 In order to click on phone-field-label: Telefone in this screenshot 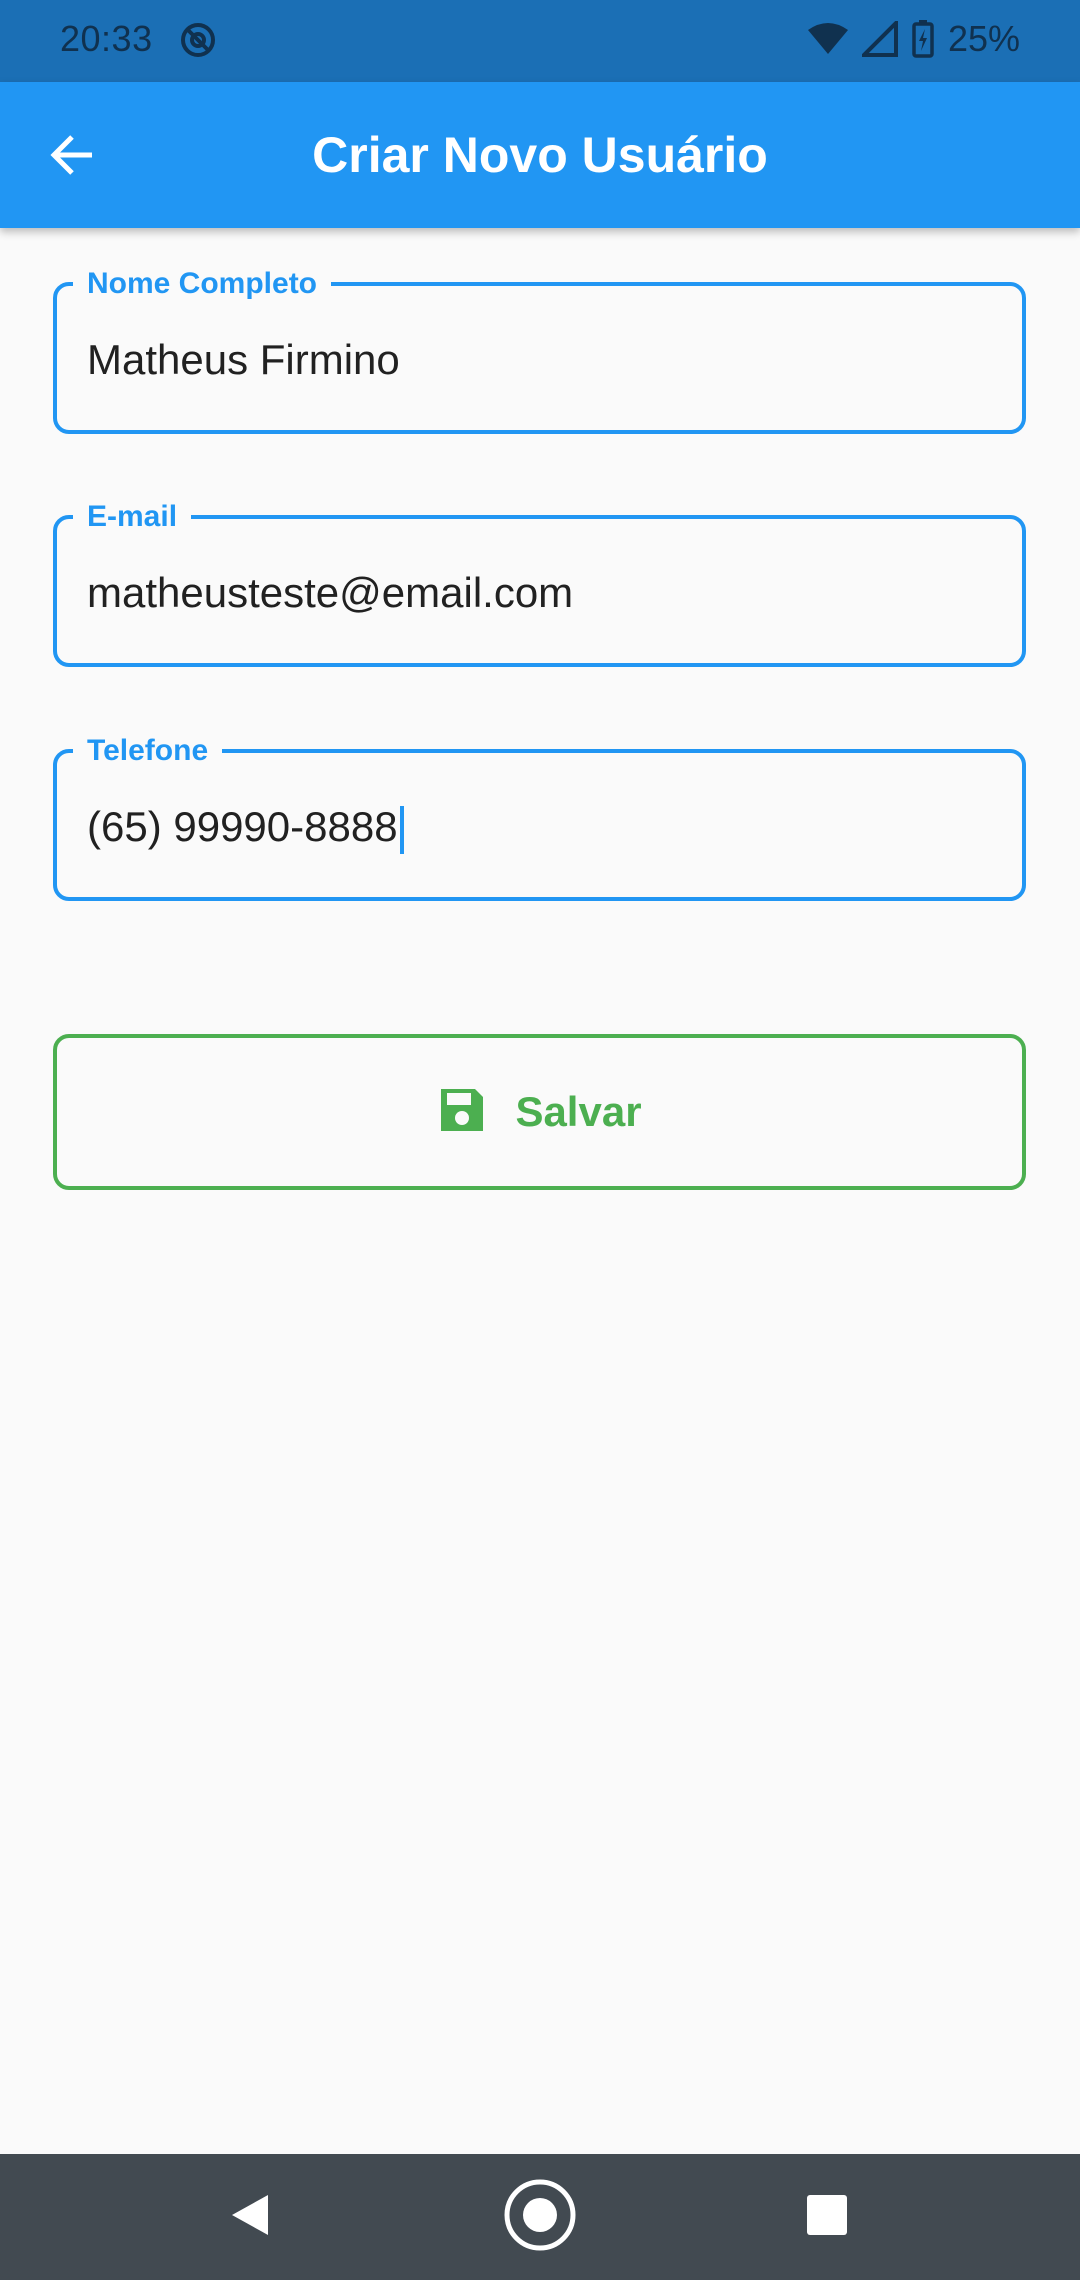, I will do `click(148, 751)`.